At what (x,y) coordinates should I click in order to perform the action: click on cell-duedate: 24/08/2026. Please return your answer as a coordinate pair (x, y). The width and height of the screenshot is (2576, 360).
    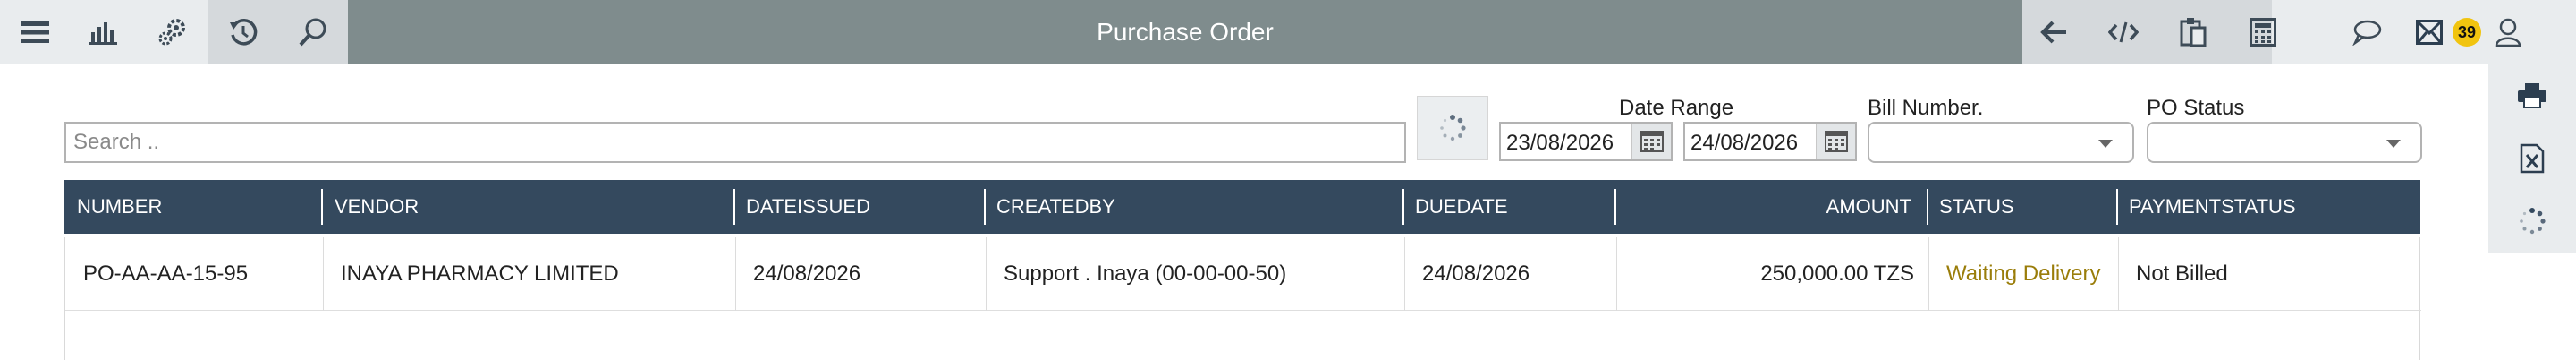
    Looking at the image, I should click on (1476, 274).